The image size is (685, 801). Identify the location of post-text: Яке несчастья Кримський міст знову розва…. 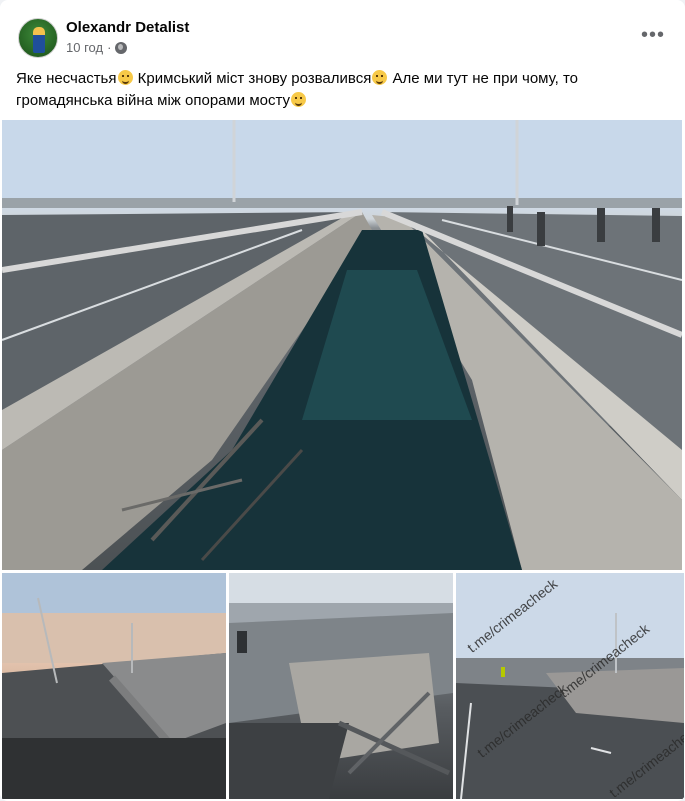
(341, 90).